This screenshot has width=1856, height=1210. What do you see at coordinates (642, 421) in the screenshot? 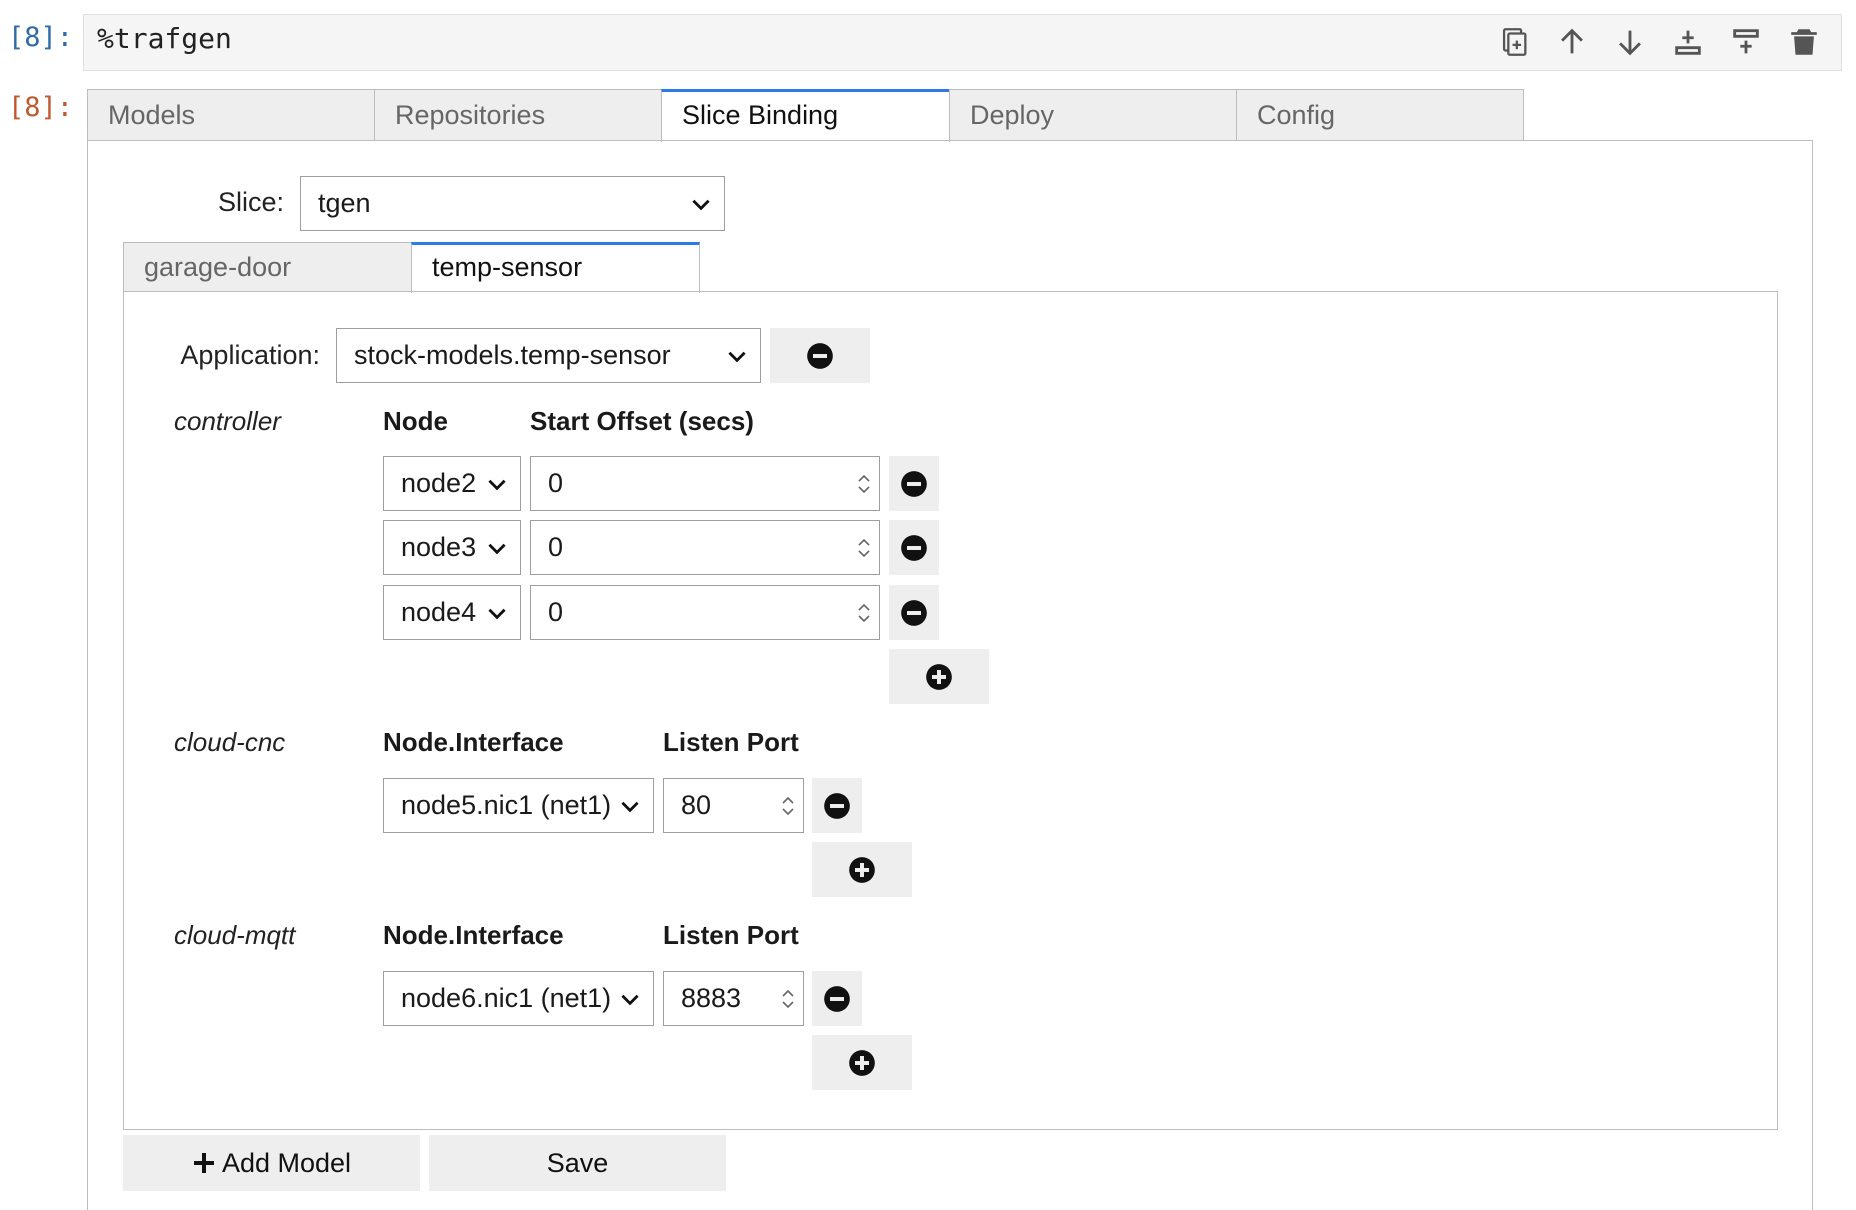
I see `column-header-start-offset: Start Offset (secs)` at bounding box center [642, 421].